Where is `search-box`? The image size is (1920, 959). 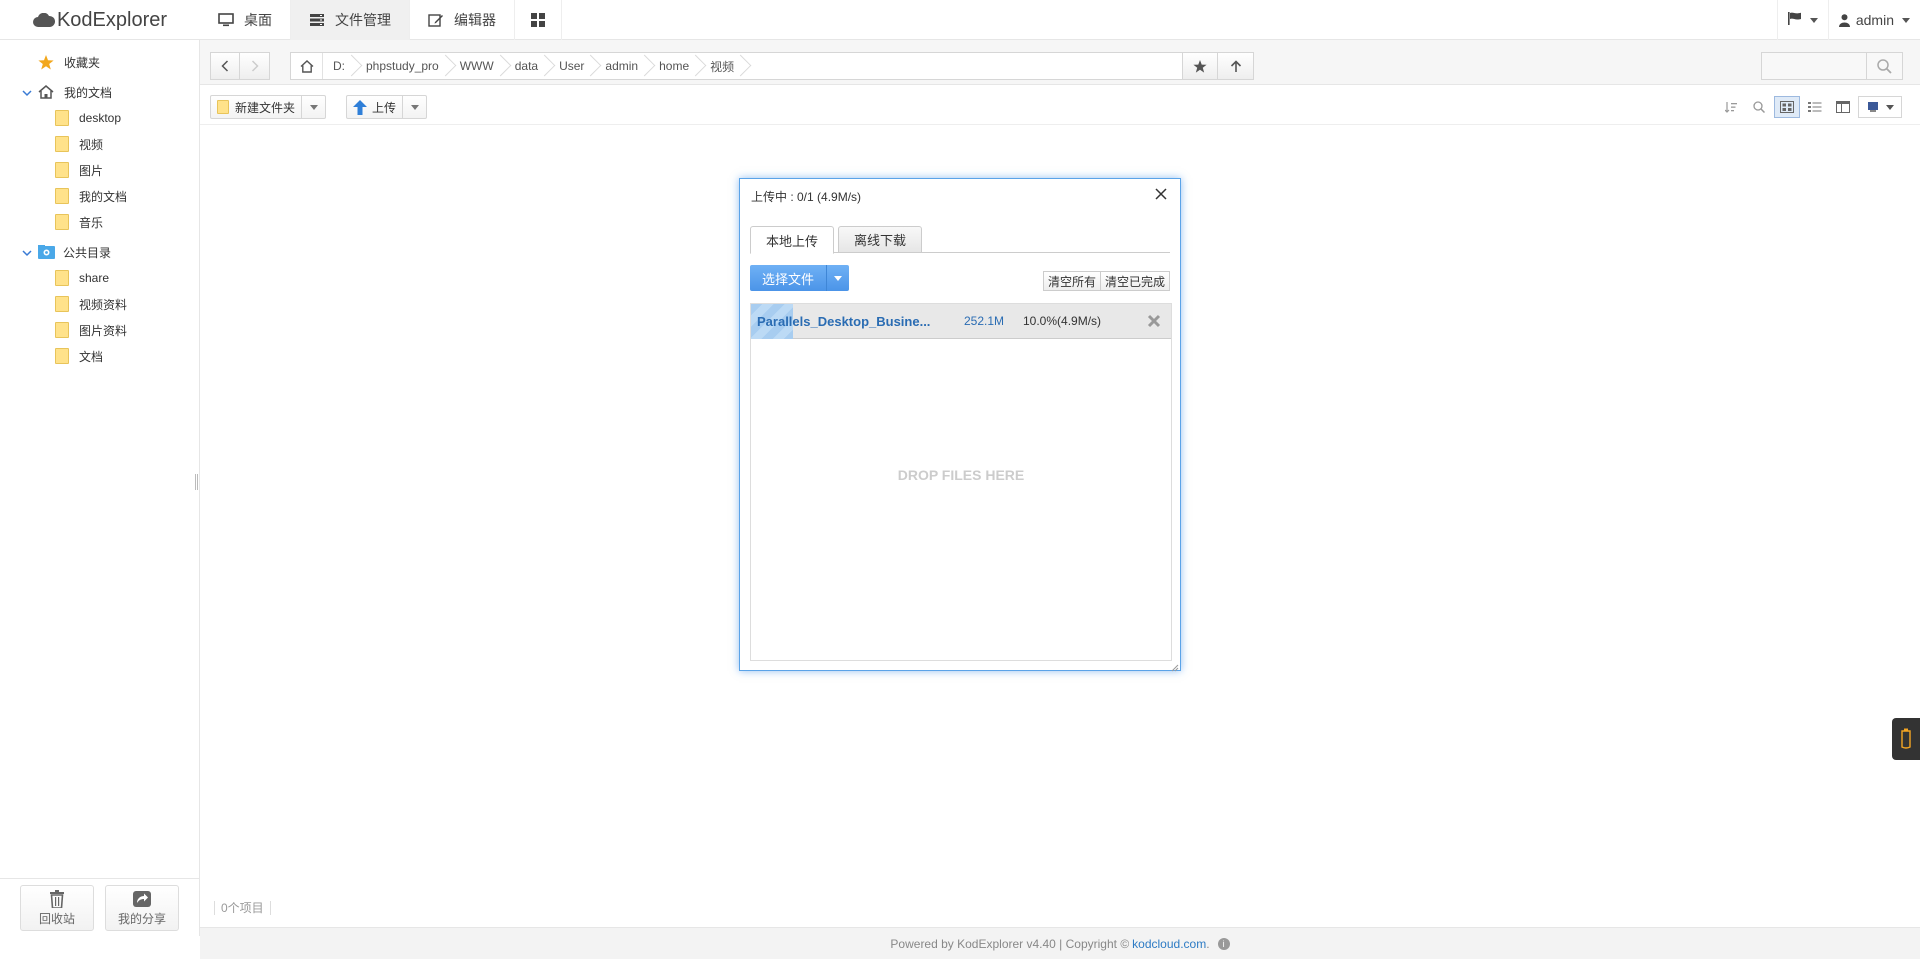 search-box is located at coordinates (1832, 66).